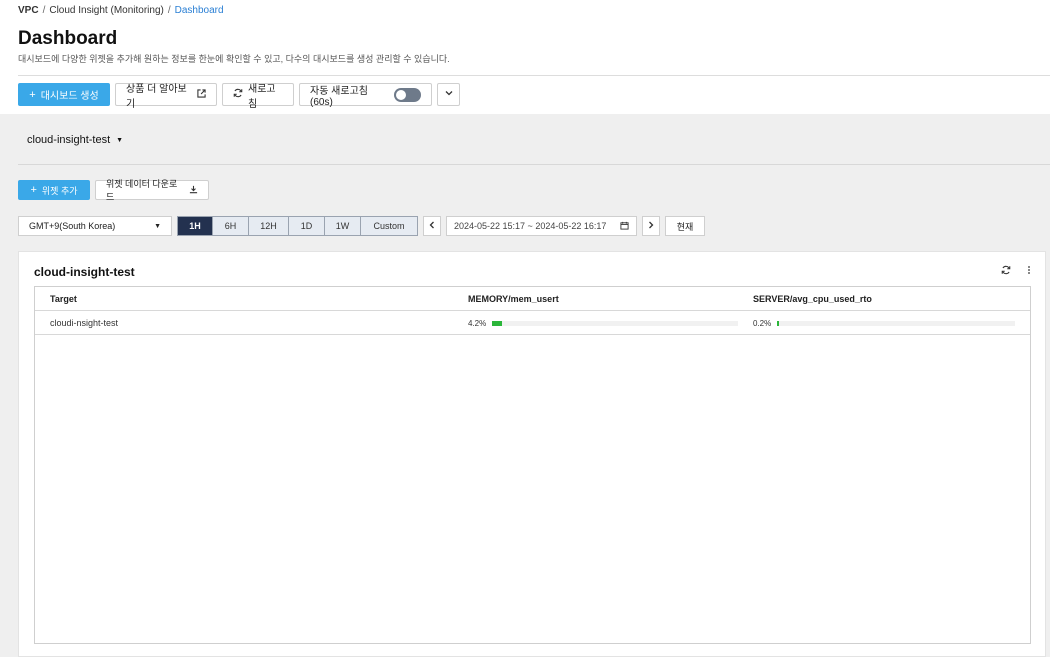 This screenshot has height=657, width=1050. I want to click on time-range-group: 1H 6H 12H 1D 1W Custom, so click(297, 226).